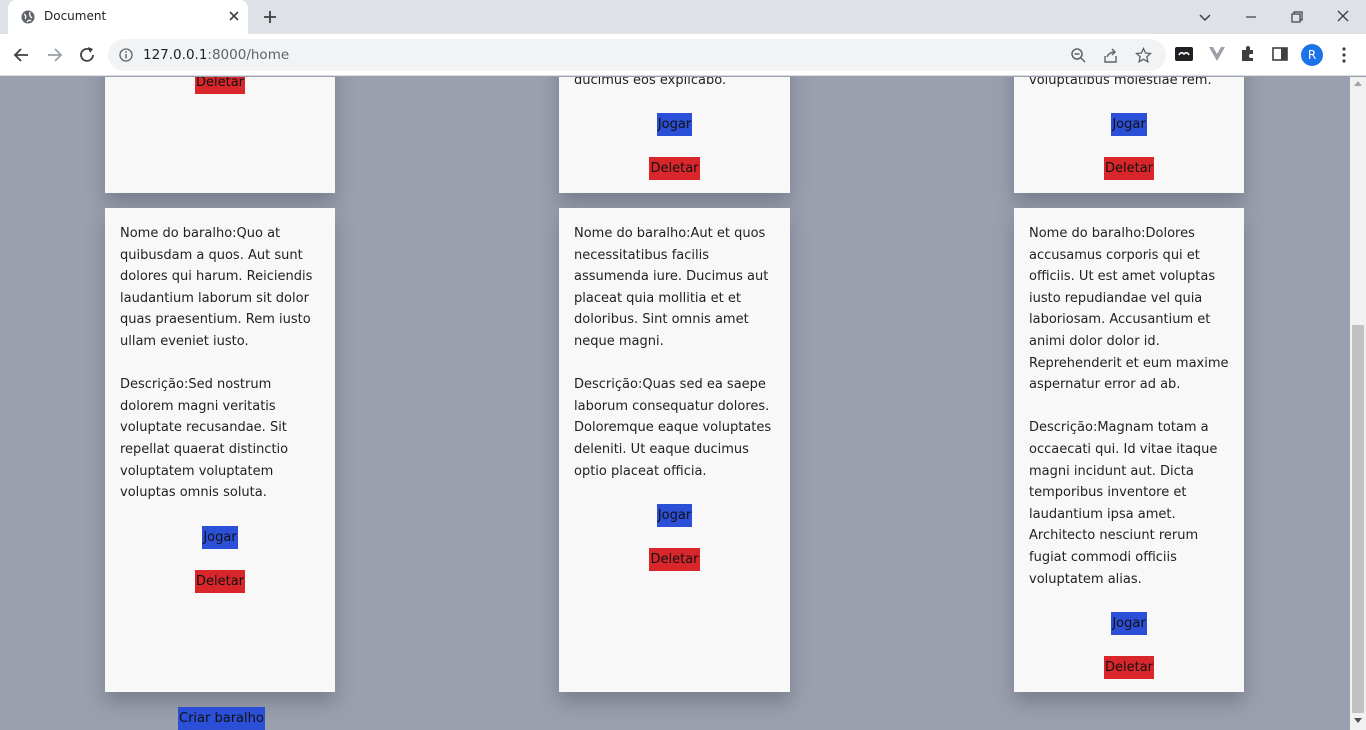  I want to click on deck-card-top-2: ducimus eos explicabo. Jogar Deletar, so click(674, 135).